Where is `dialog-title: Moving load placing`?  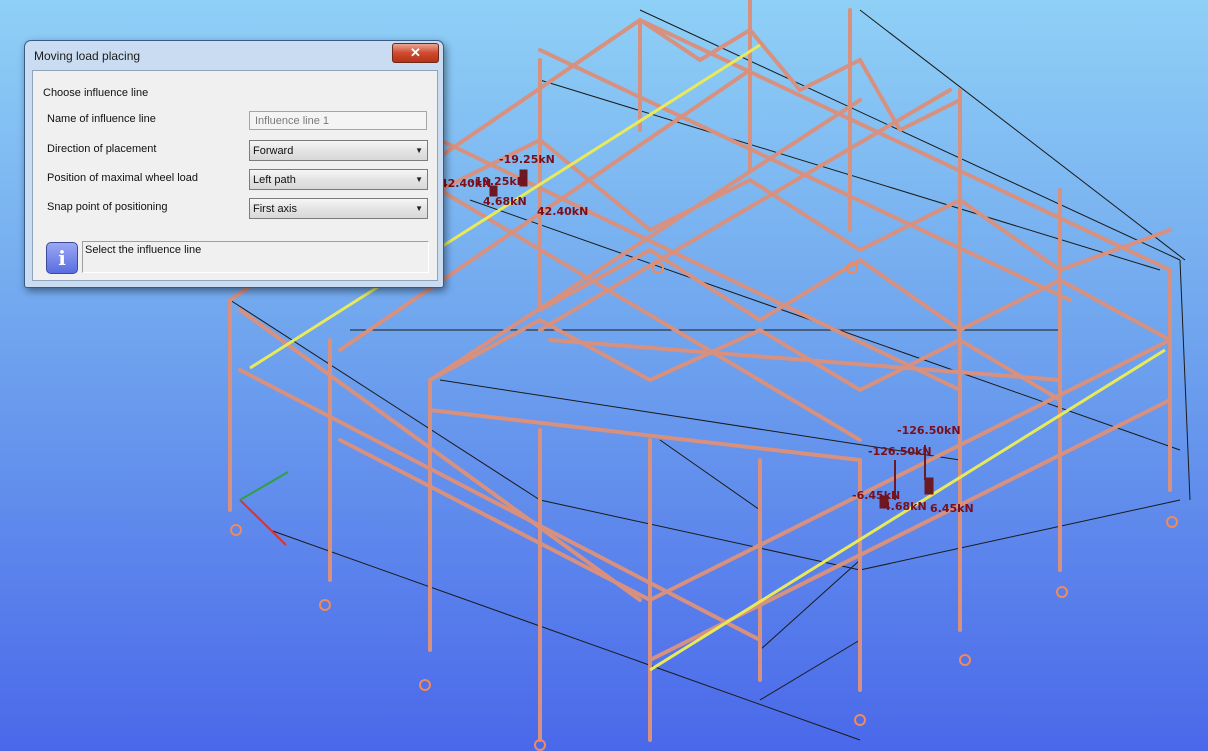
dialog-title: Moving load placing is located at coordinates (87, 56).